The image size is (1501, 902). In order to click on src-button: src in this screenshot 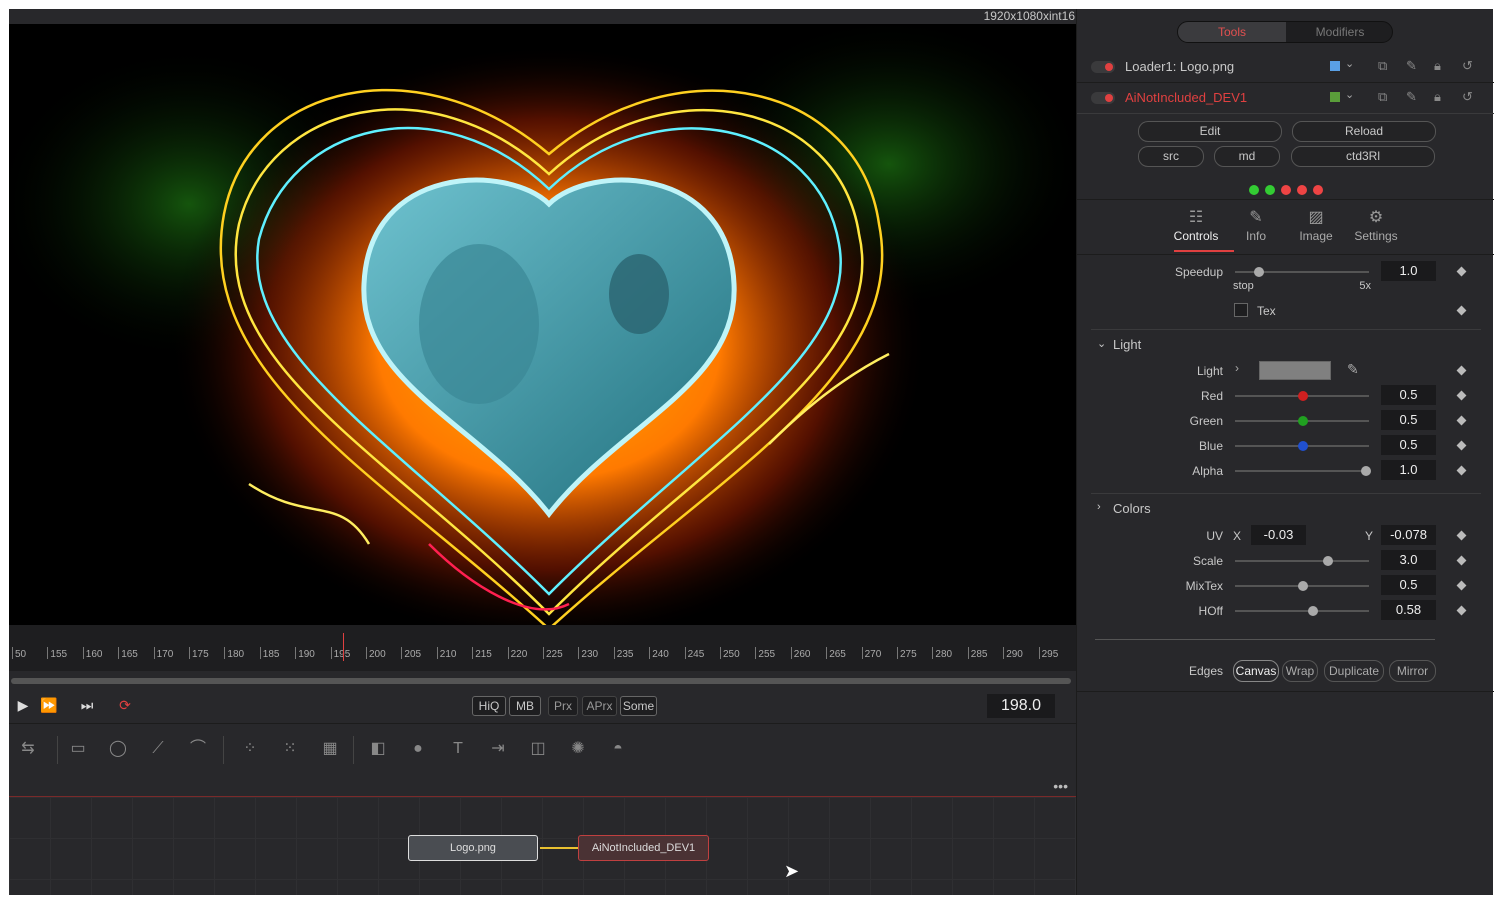, I will do `click(1171, 156)`.